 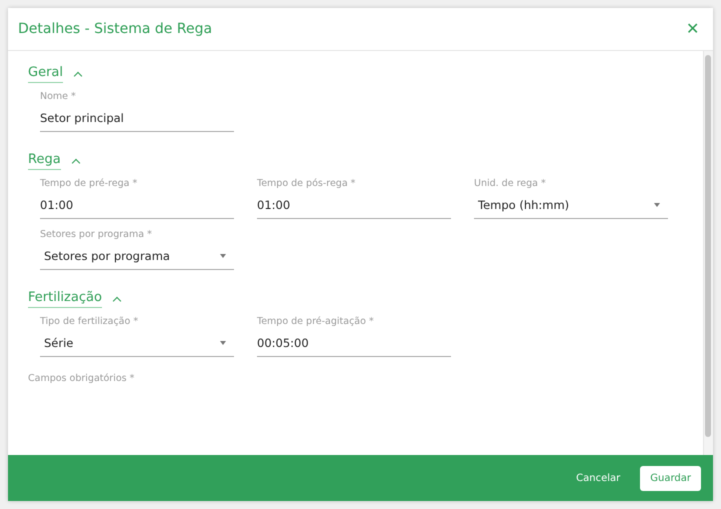 What do you see at coordinates (58, 96) in the screenshot?
I see `field-label: Nome *` at bounding box center [58, 96].